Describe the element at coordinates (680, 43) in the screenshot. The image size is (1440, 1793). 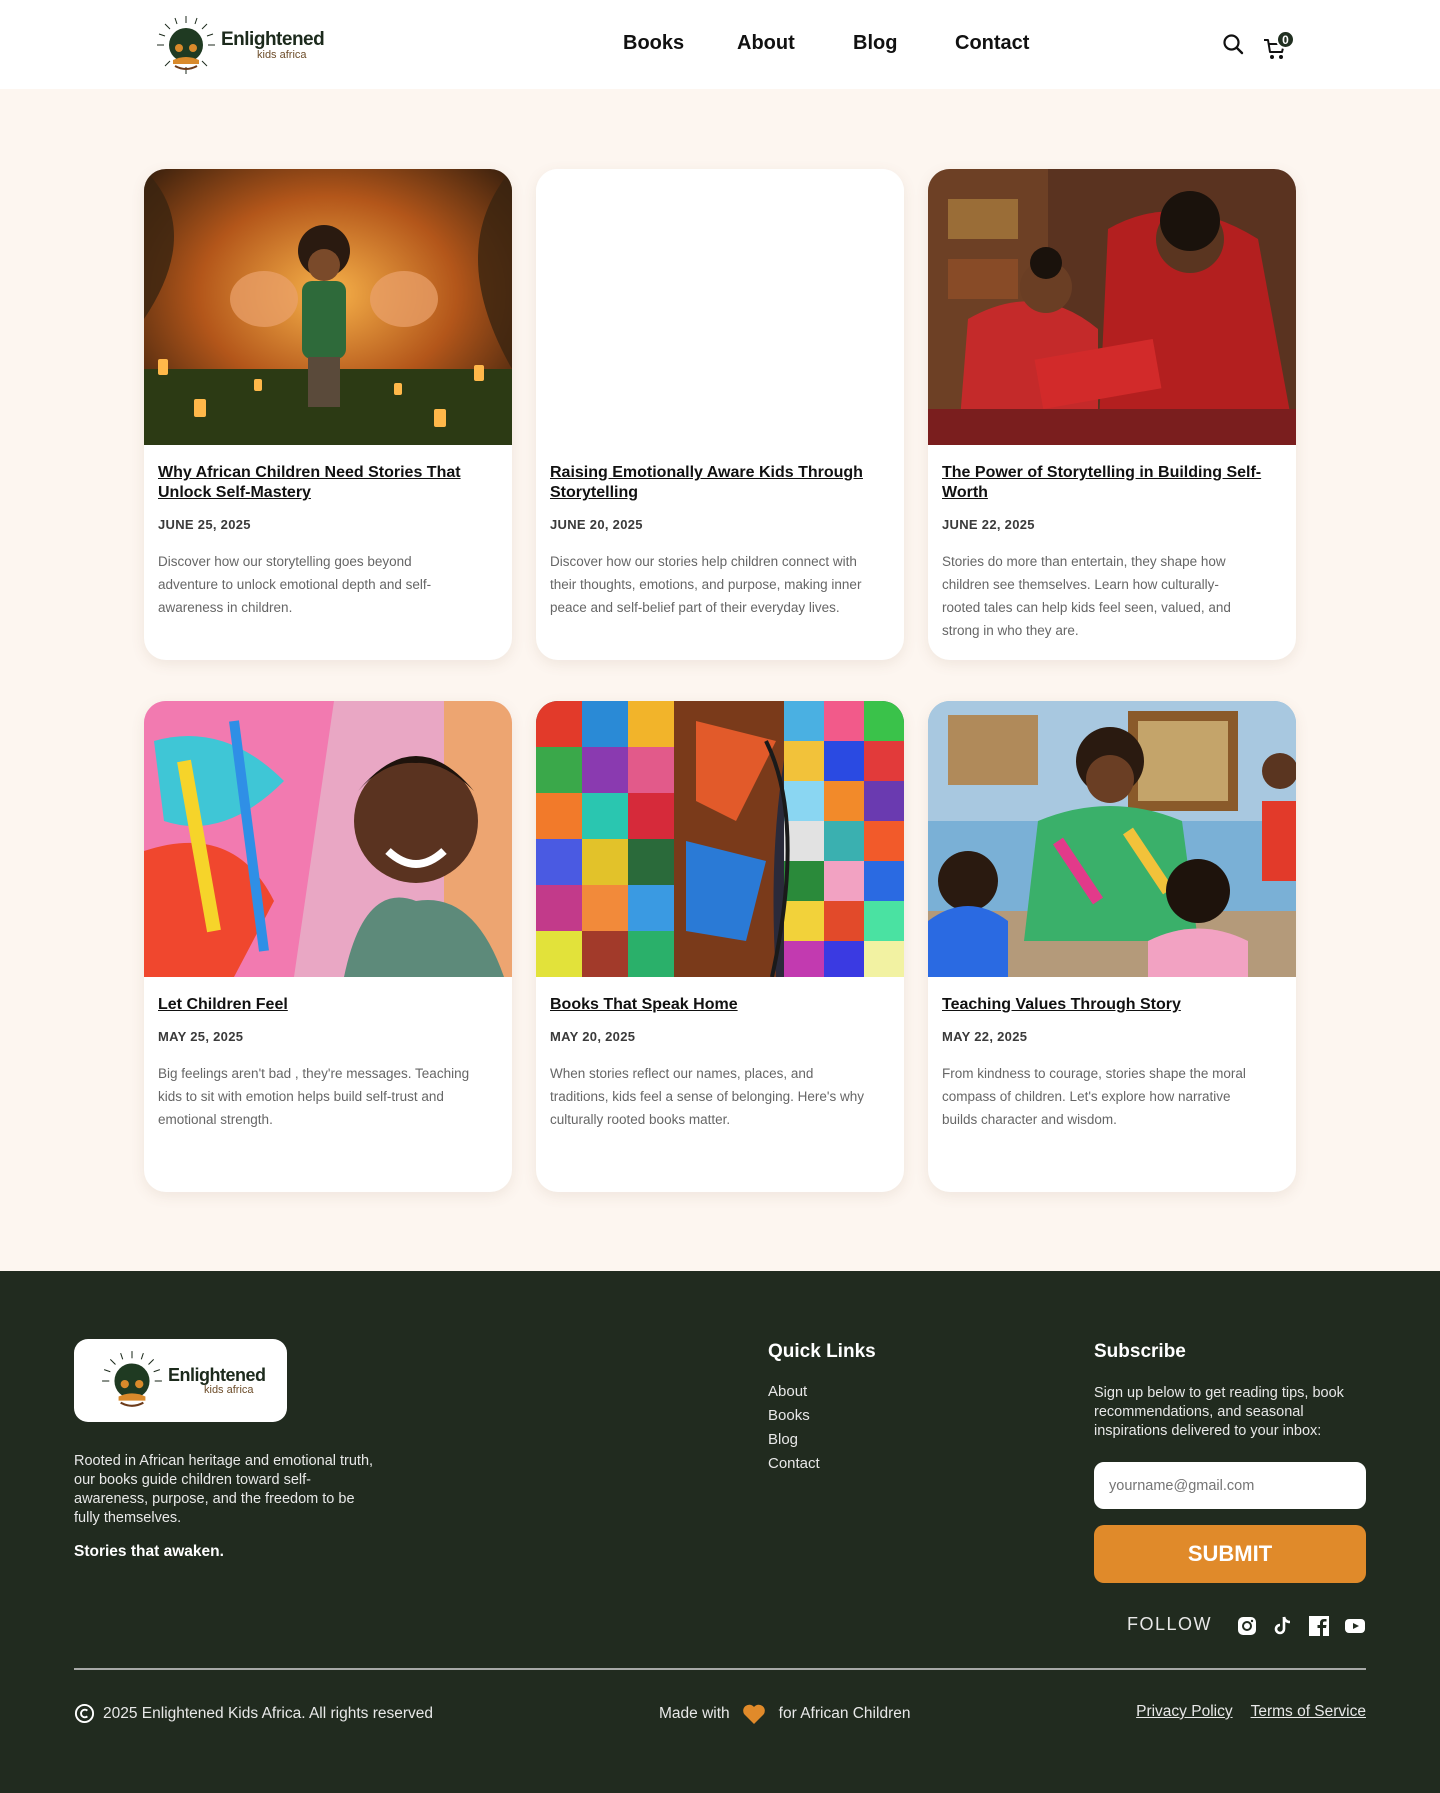
I see `nav-books: Books` at that location.